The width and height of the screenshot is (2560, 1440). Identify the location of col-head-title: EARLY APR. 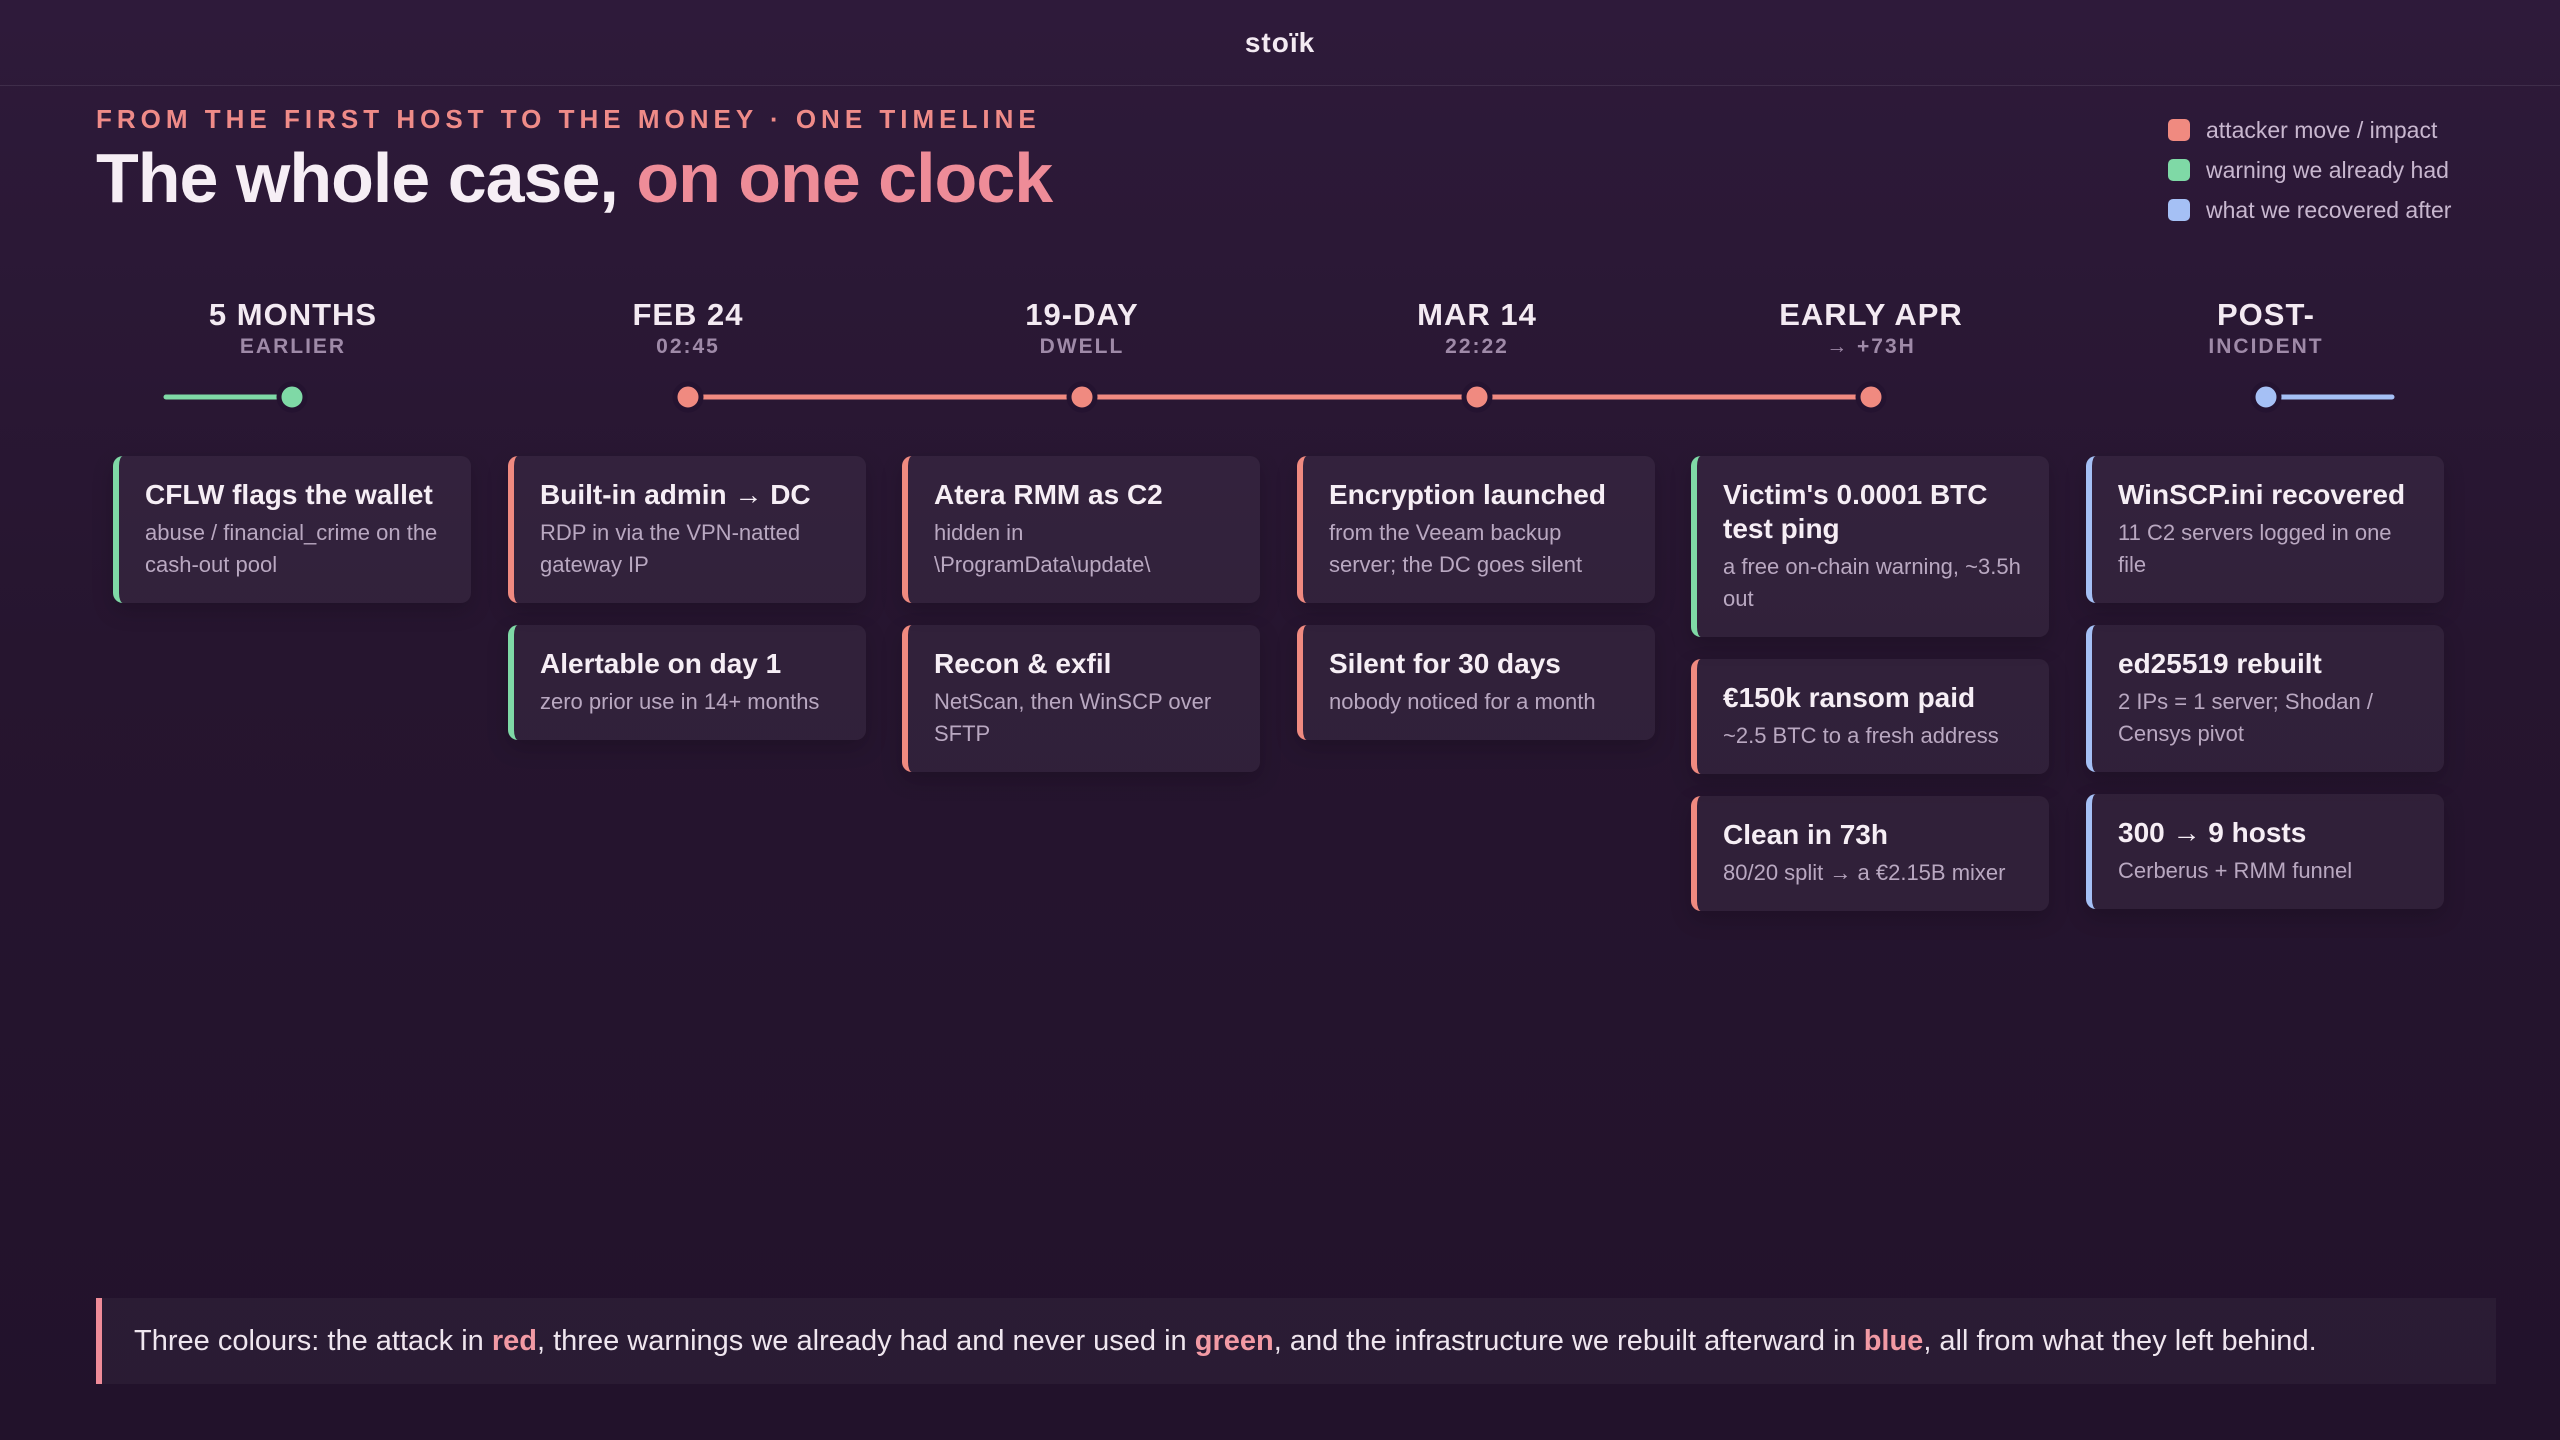
(1871, 314).